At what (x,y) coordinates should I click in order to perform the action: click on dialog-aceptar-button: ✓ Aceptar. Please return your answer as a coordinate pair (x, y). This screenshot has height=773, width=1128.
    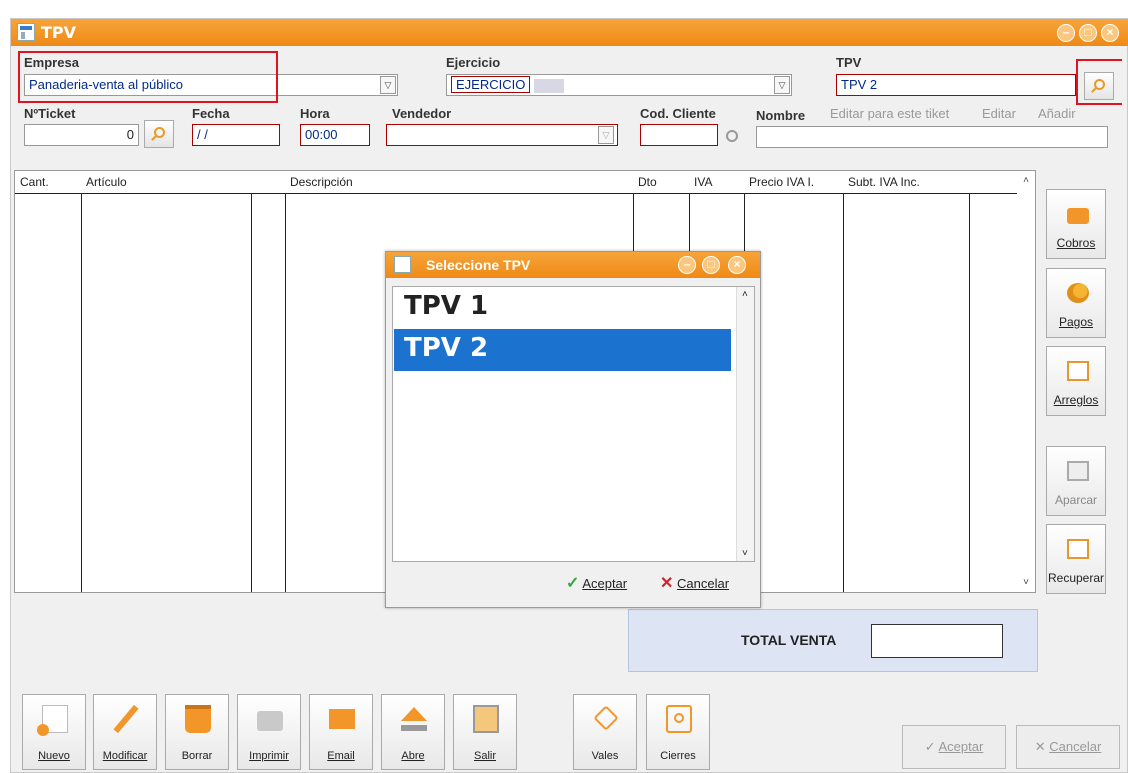
    Looking at the image, I should click on (596, 583).